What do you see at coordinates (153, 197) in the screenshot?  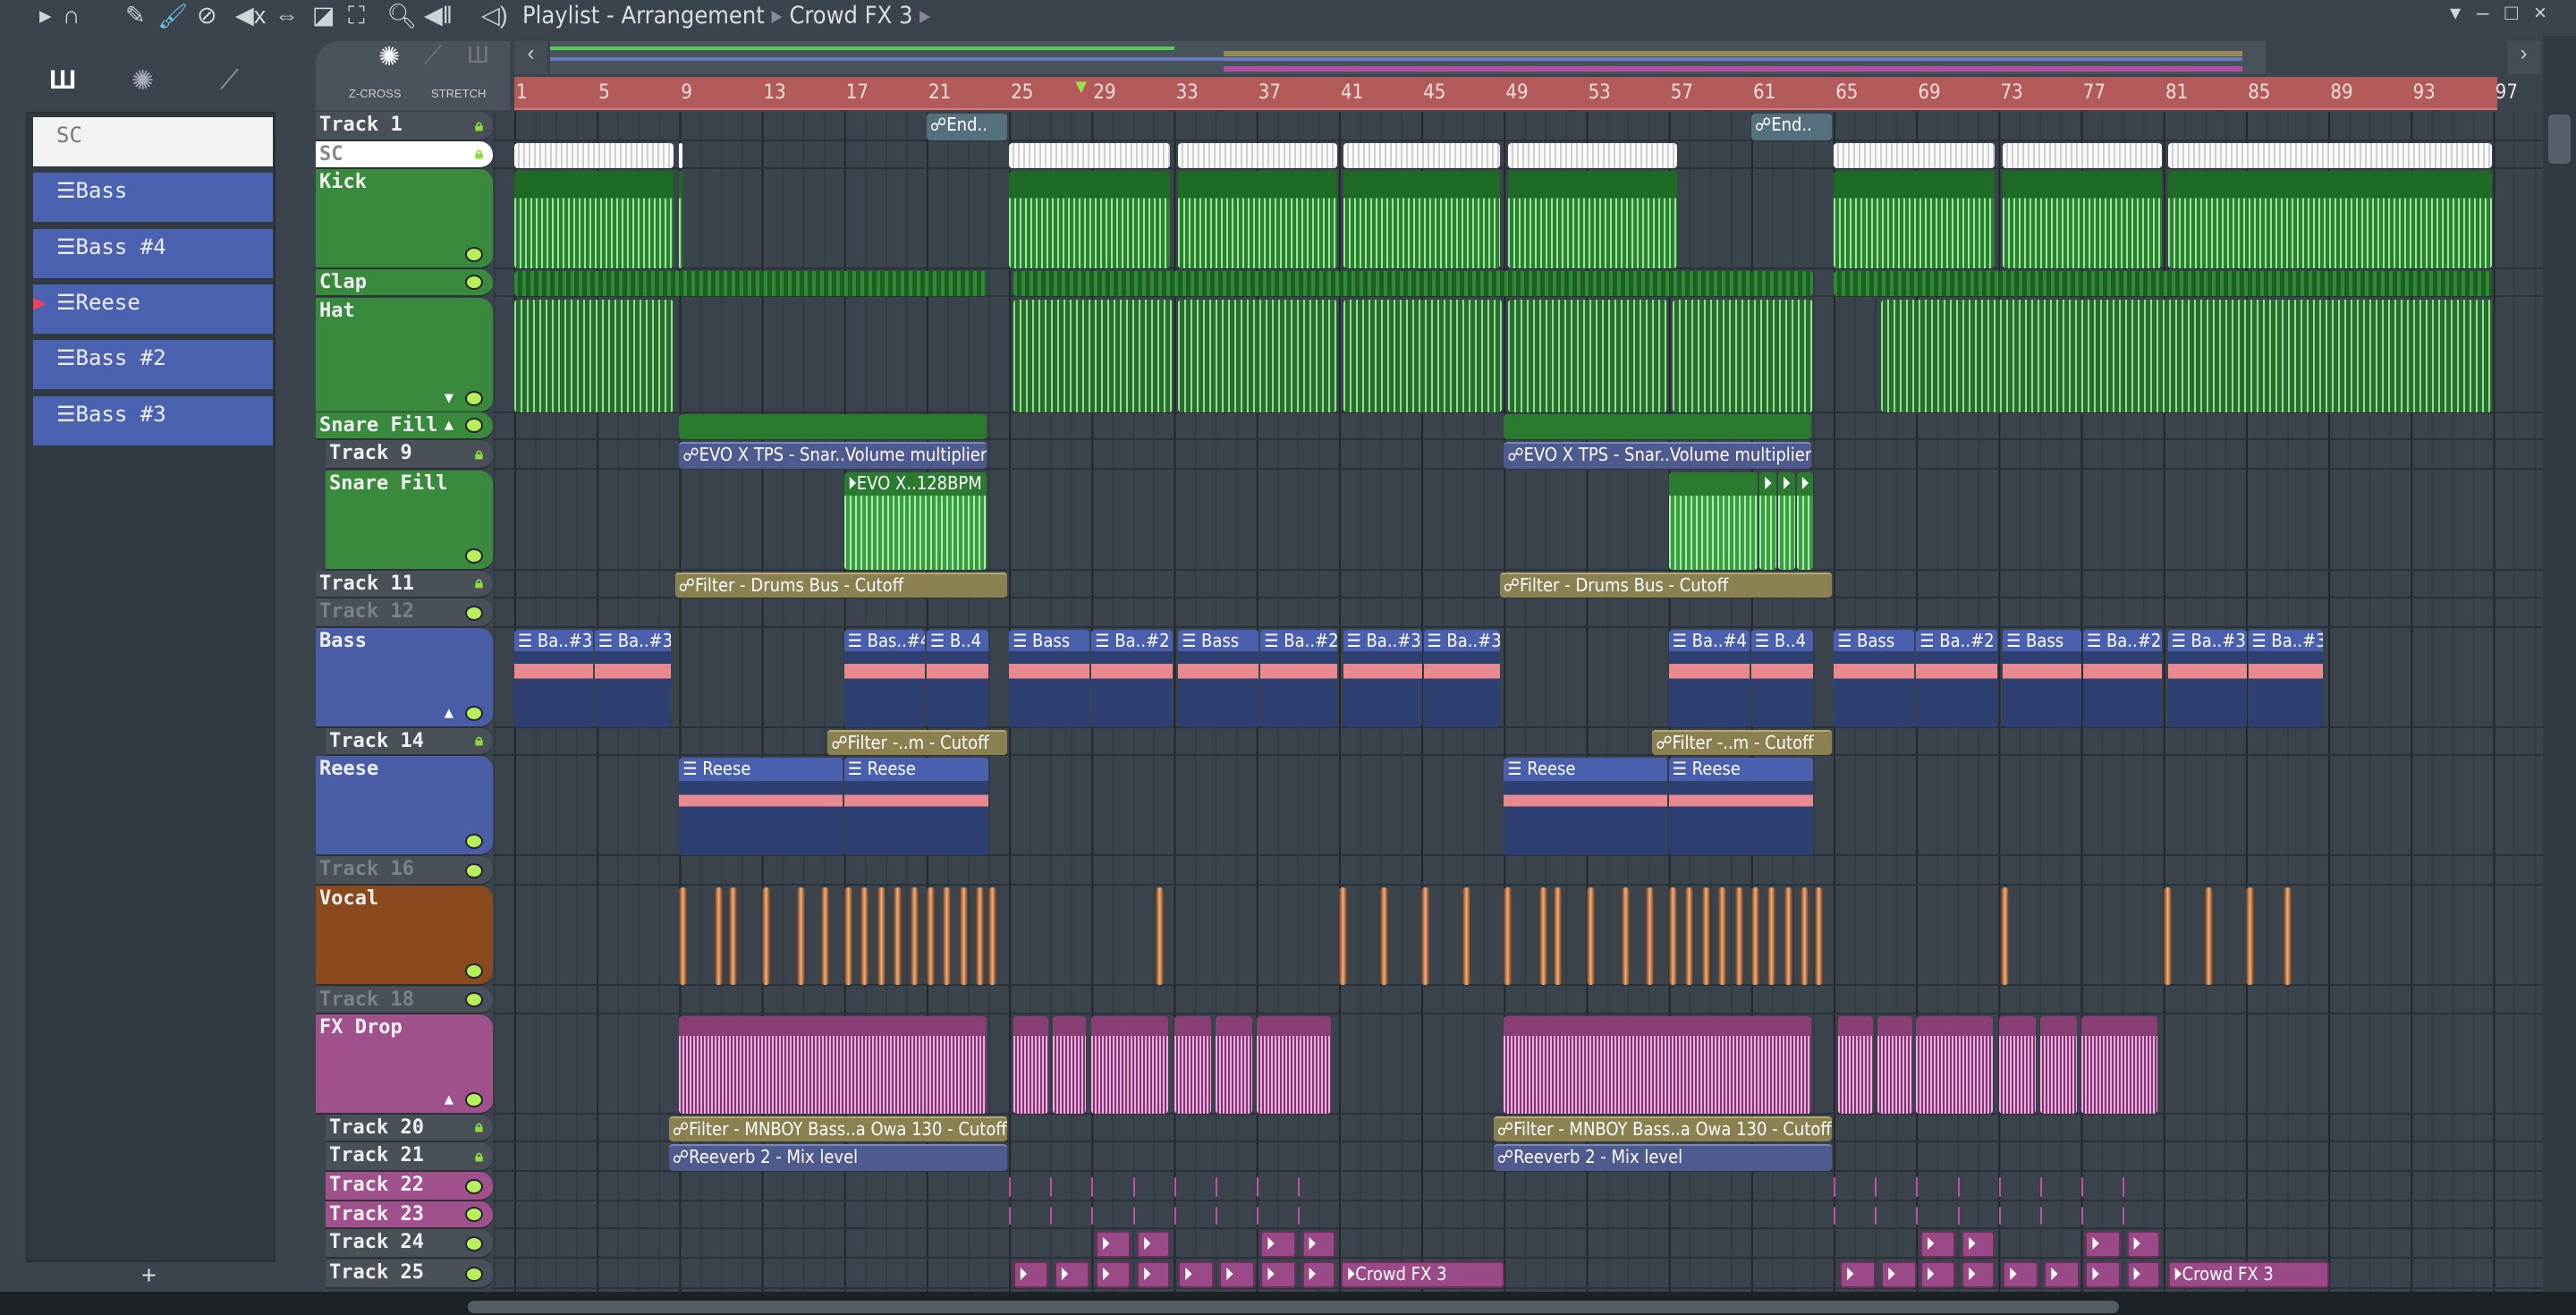 I see `picker-item-bass: ☰Bass` at bounding box center [153, 197].